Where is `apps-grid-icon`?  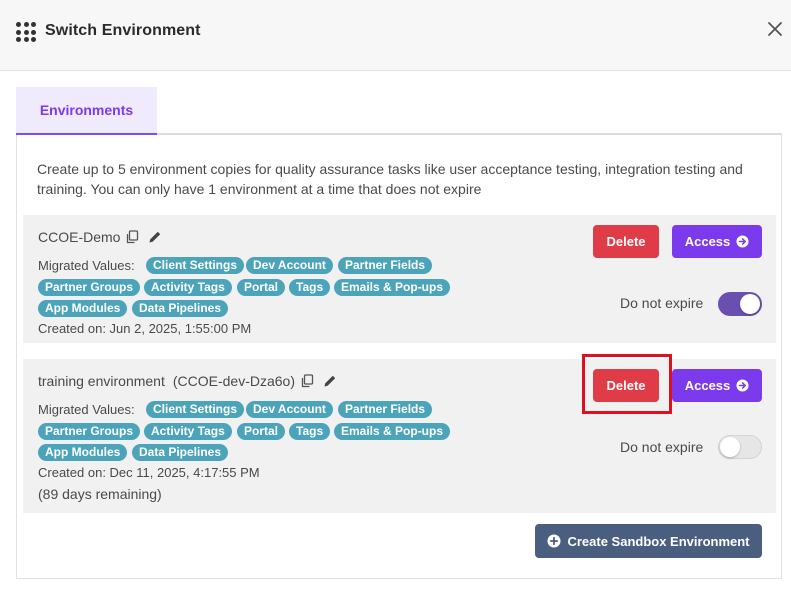
apps-grid-icon is located at coordinates (26, 32).